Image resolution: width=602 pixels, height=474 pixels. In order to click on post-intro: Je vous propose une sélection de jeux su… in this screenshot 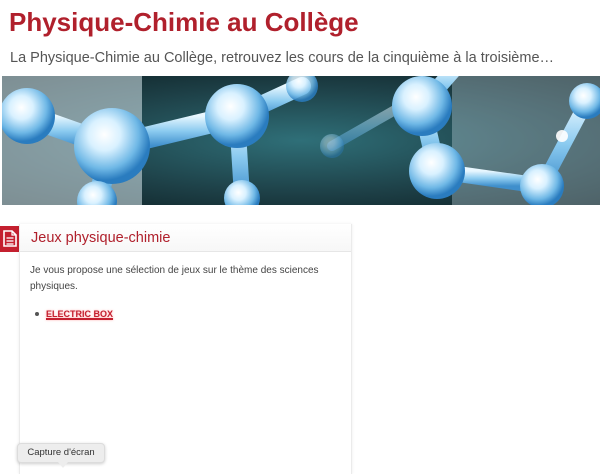, I will do `click(174, 278)`.